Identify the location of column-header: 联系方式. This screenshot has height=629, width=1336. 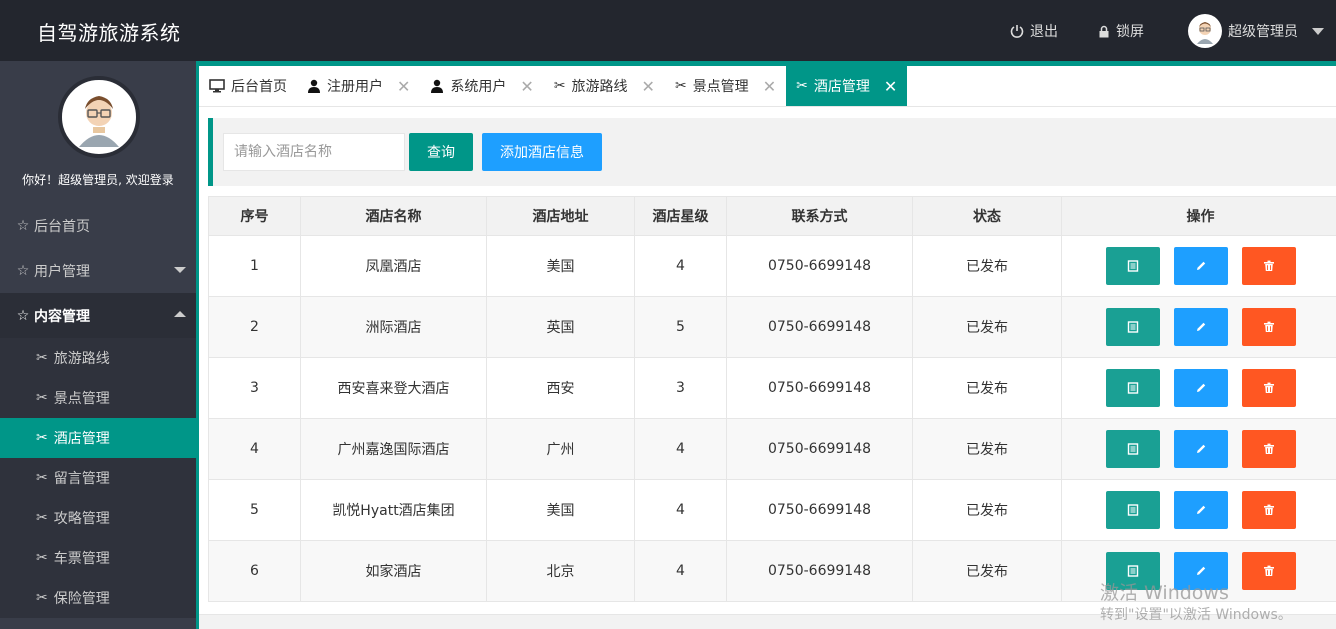
(819, 216).